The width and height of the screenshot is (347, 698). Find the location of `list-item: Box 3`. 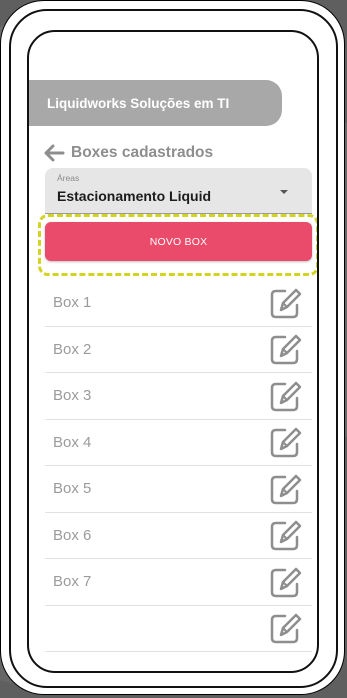

list-item: Box 3 is located at coordinates (178, 396).